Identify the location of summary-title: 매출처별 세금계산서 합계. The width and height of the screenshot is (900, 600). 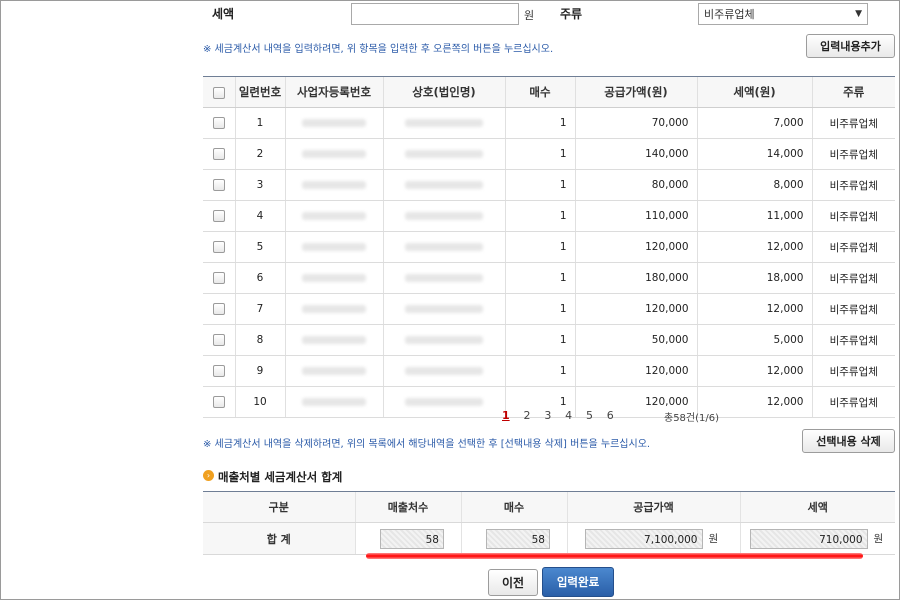
(280, 477).